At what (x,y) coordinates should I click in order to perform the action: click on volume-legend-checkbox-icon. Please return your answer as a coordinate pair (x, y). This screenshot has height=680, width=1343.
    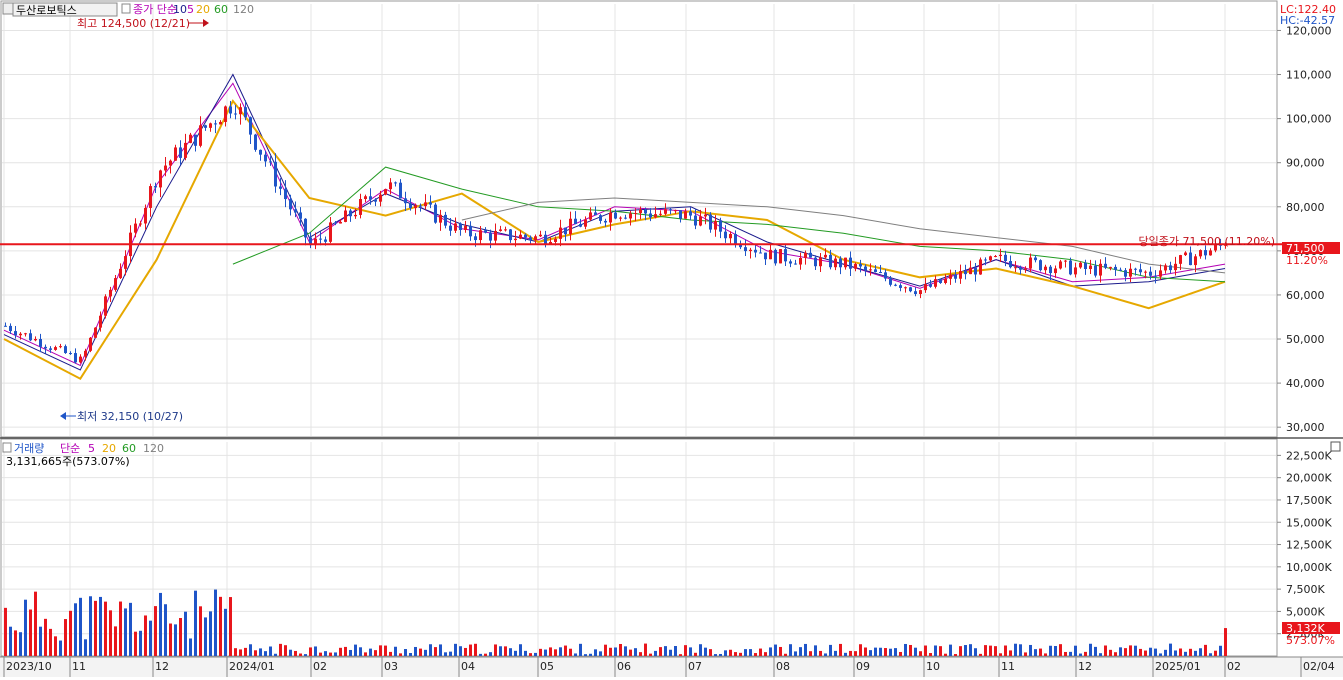
    Looking at the image, I should click on (7, 447).